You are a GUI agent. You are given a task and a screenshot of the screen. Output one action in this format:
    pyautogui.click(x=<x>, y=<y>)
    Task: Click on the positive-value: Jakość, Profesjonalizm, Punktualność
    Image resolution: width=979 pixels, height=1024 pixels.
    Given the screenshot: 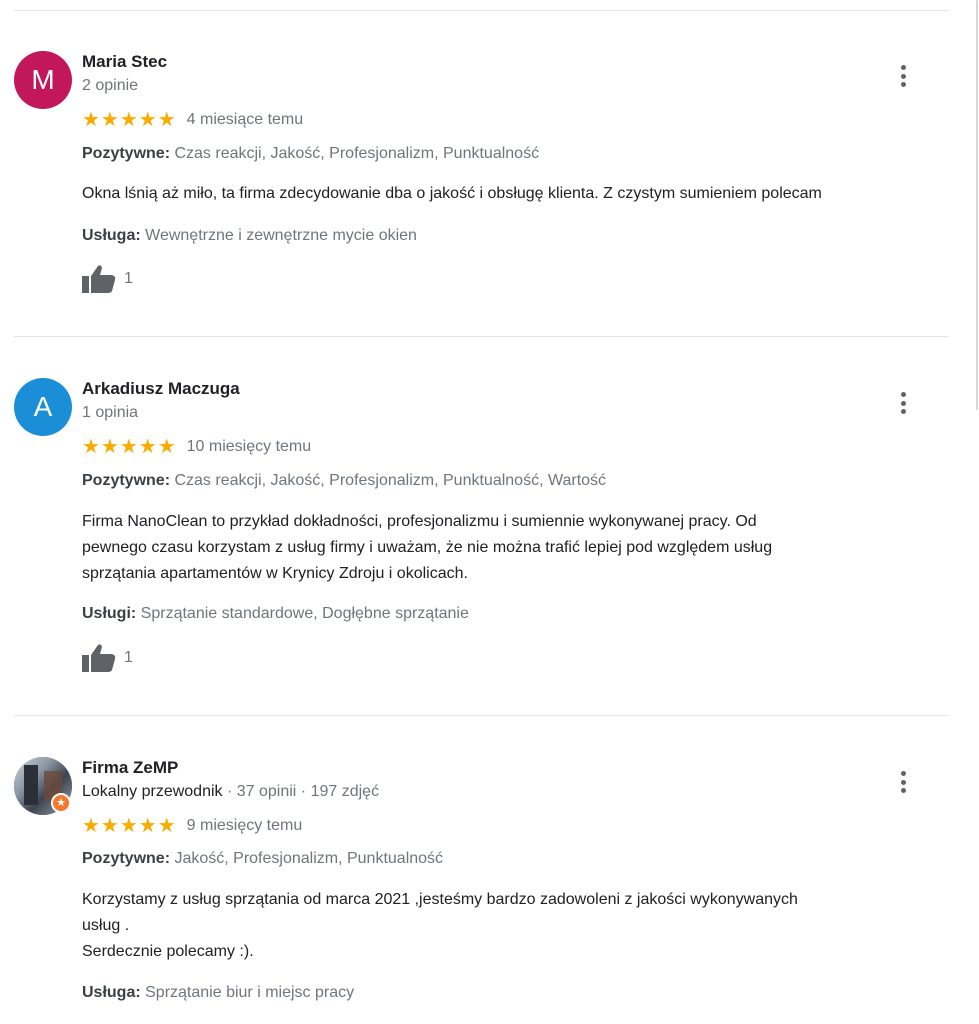 What is the action you would take?
    pyautogui.click(x=309, y=858)
    